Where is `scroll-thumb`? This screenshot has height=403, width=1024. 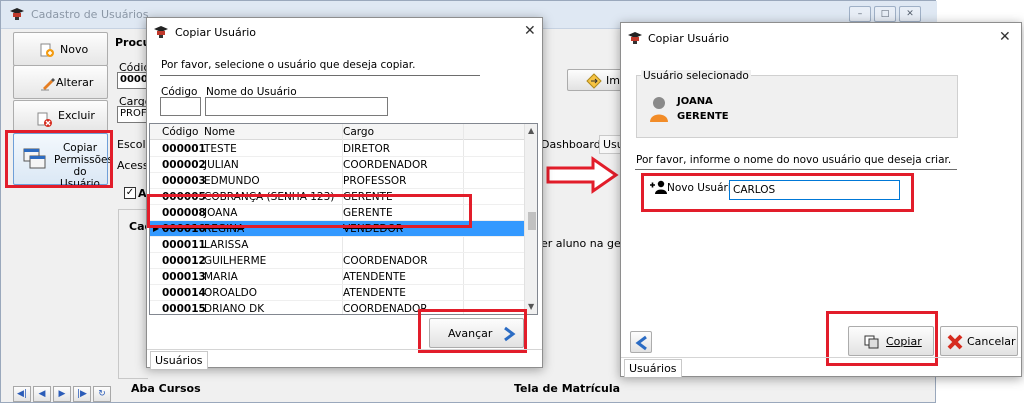
scroll-thumb is located at coordinates (532, 221).